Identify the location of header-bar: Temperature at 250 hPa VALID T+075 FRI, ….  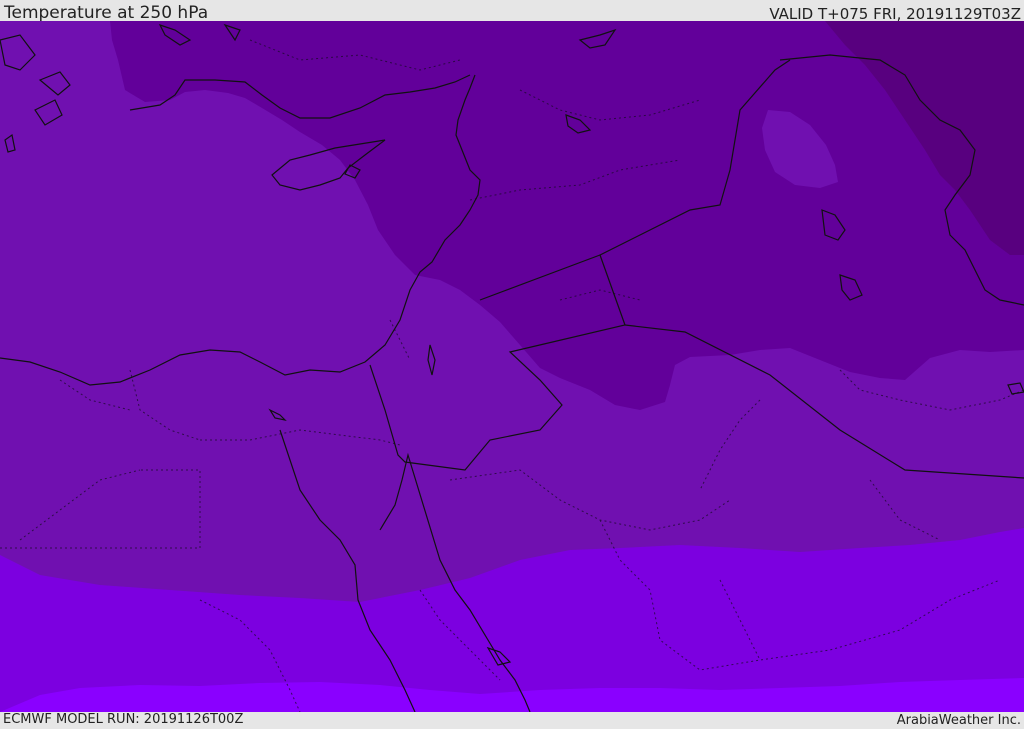
(512, 11).